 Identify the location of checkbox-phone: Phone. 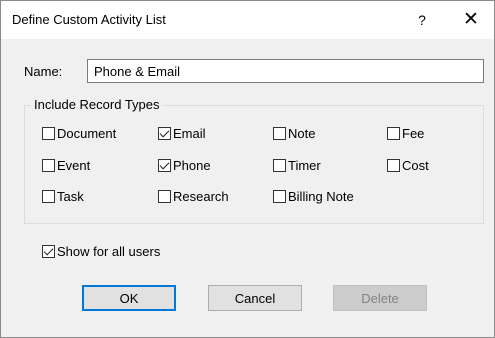
(184, 165).